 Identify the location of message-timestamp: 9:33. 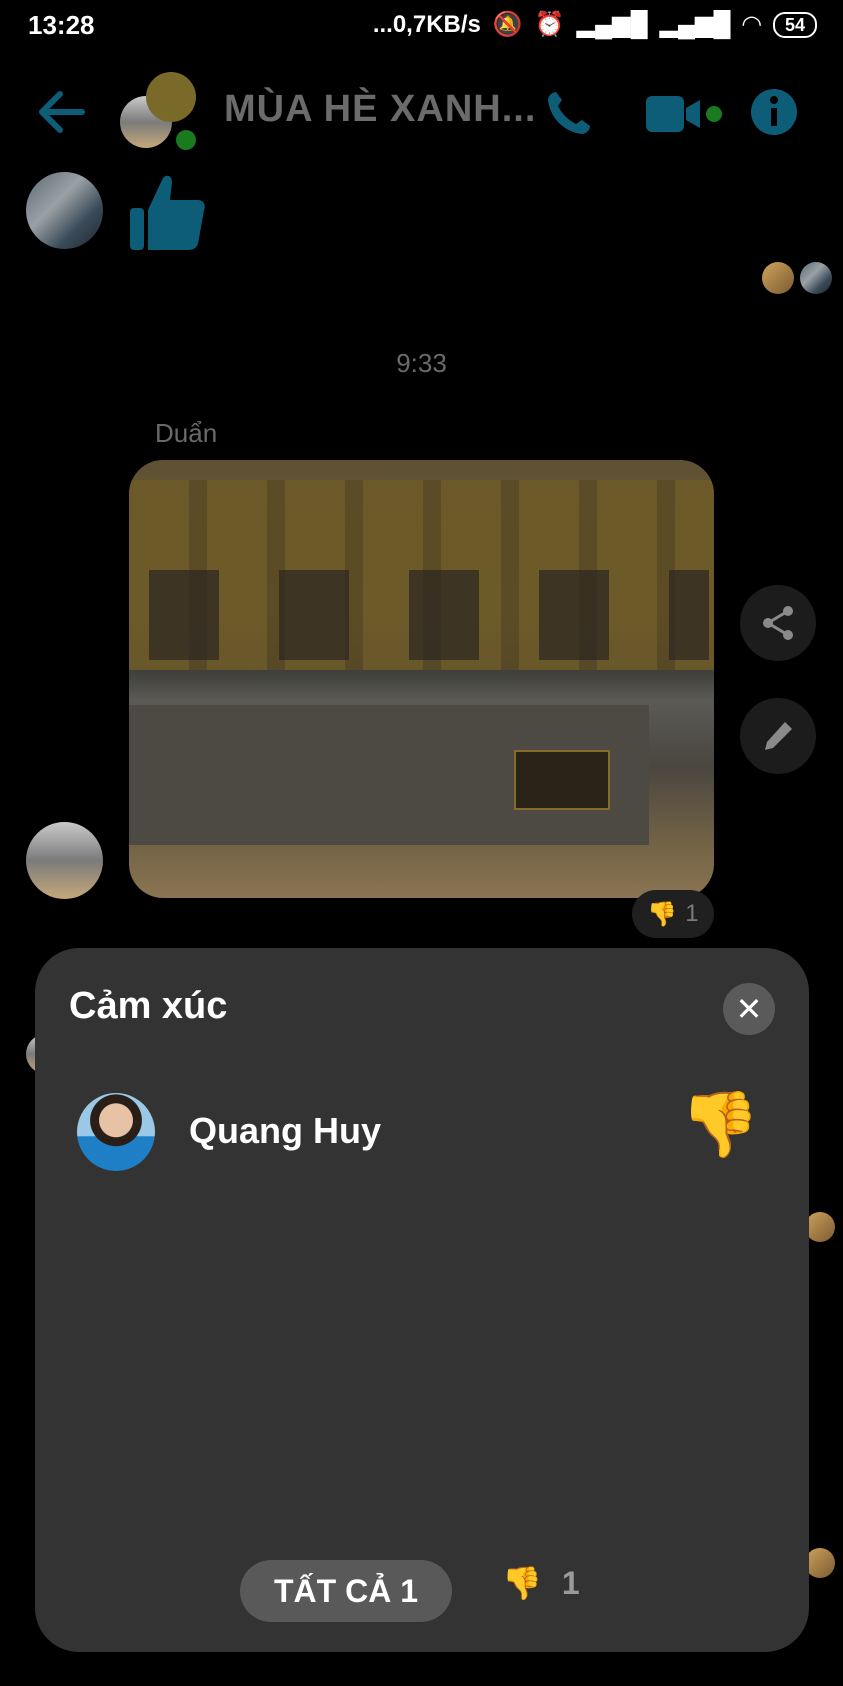
(421, 363).